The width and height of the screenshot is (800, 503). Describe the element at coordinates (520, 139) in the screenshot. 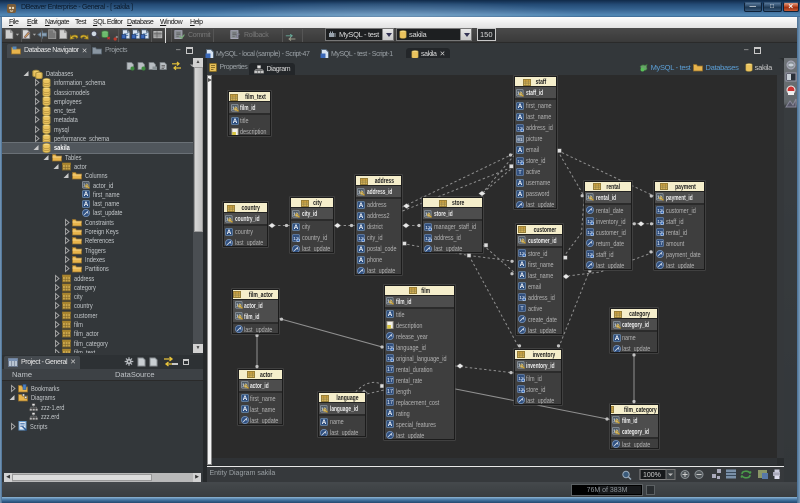

I see `svg-text: 01` at that location.